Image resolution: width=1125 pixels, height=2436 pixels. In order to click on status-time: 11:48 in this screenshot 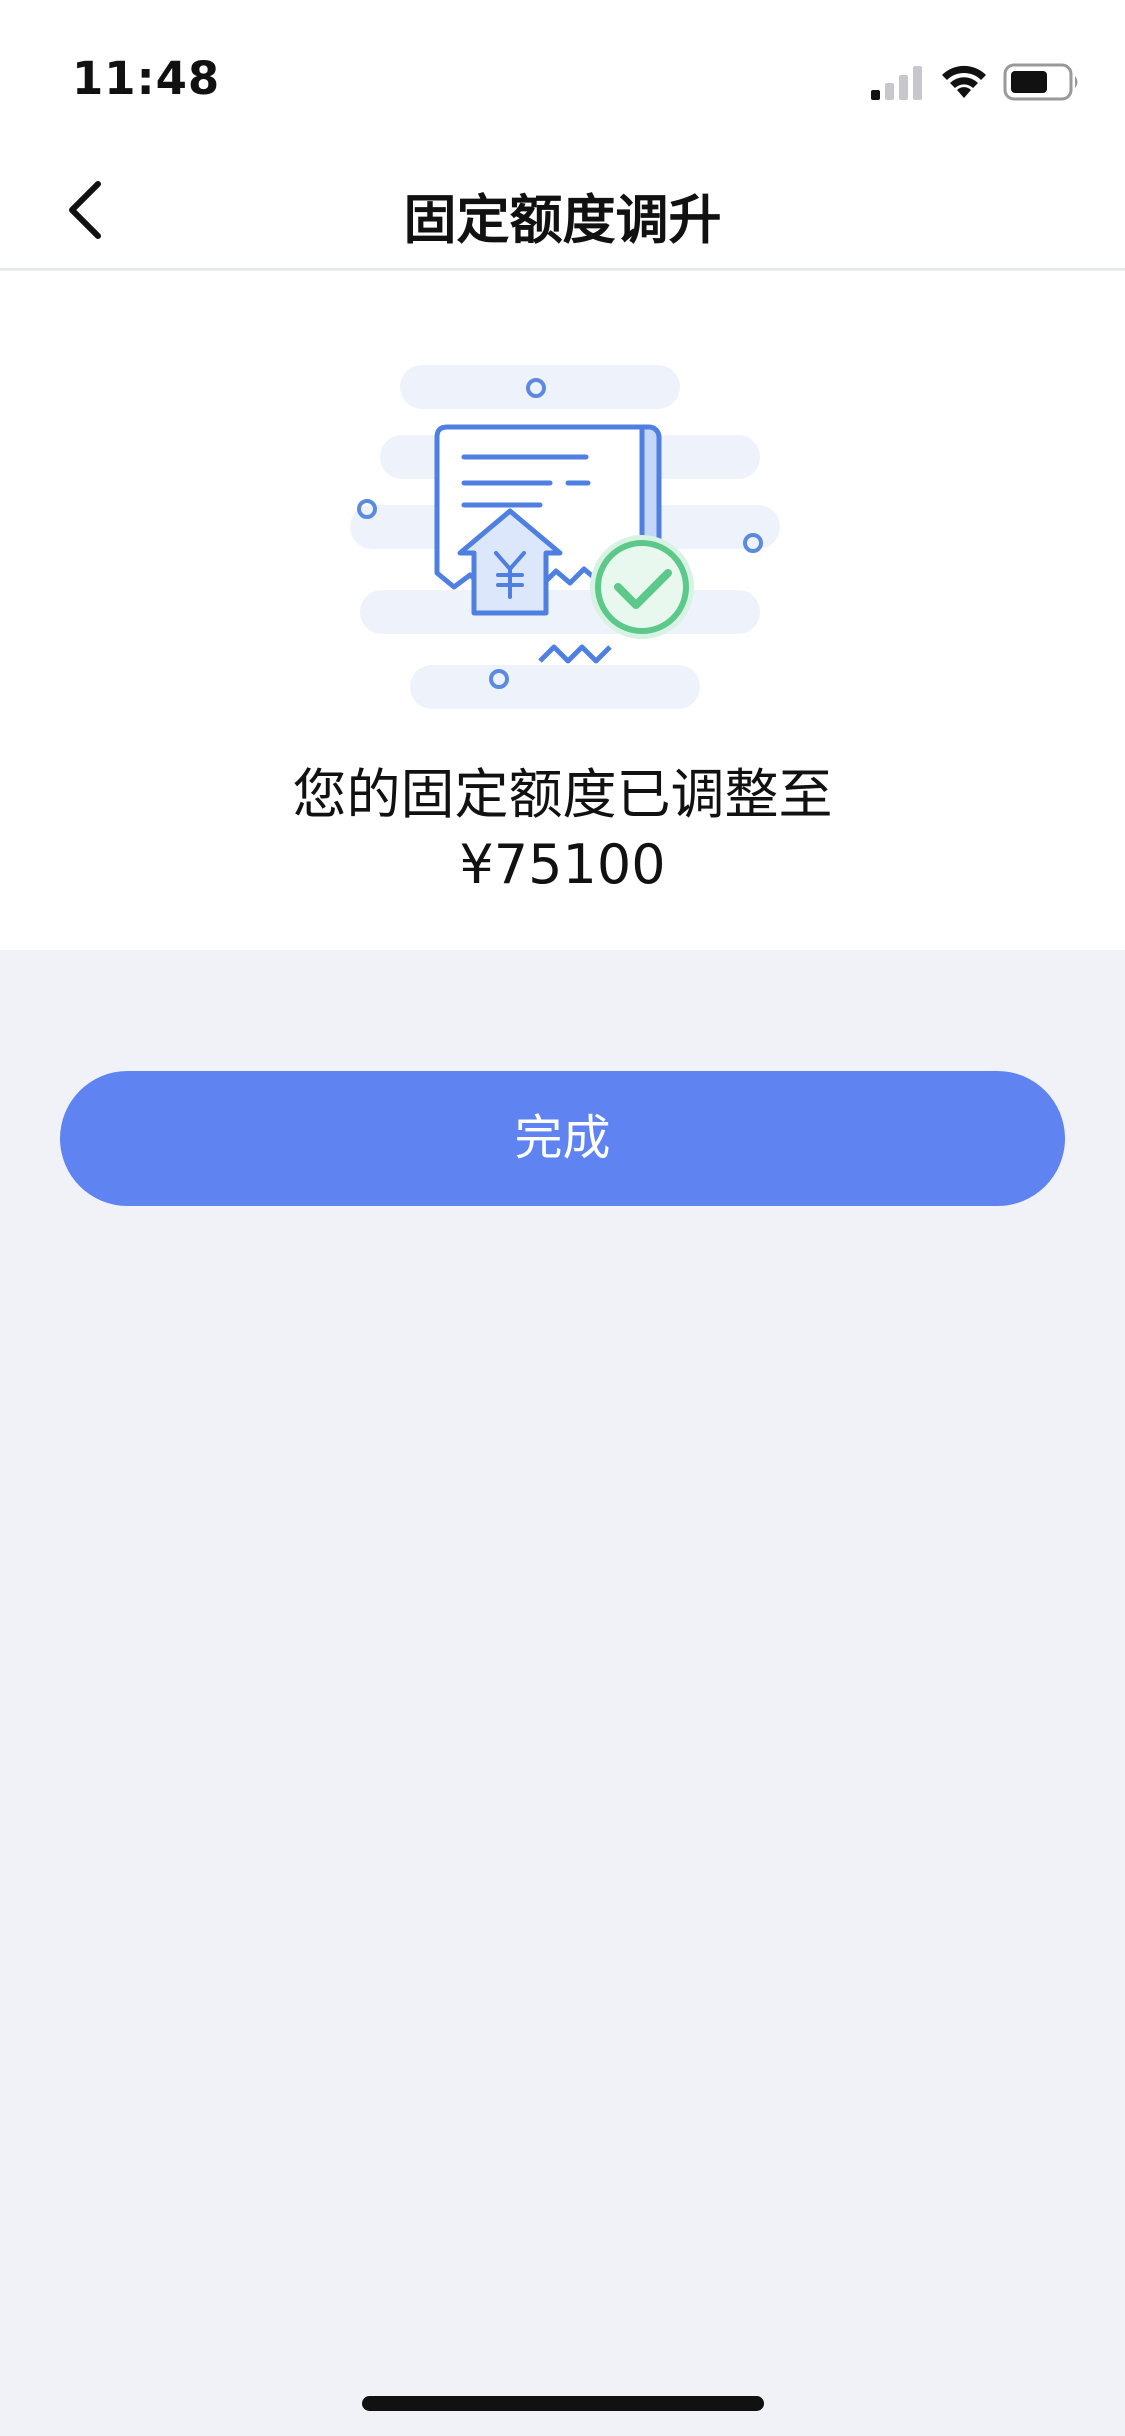, I will do `click(146, 78)`.